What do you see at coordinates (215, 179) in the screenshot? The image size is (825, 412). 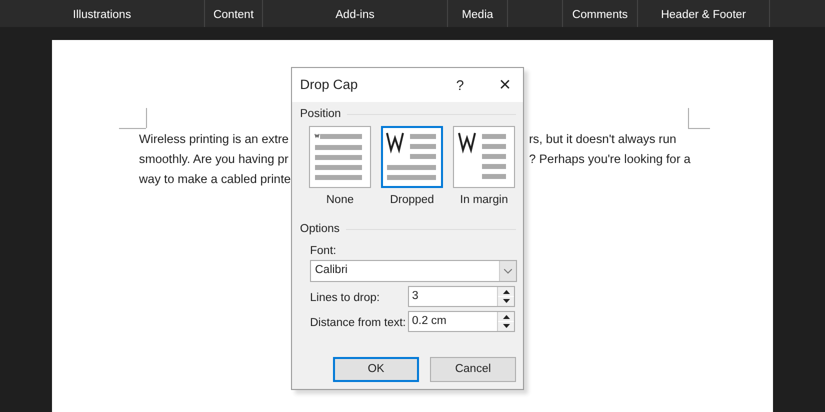 I see `paragraph-text: way to make a cabled printe` at bounding box center [215, 179].